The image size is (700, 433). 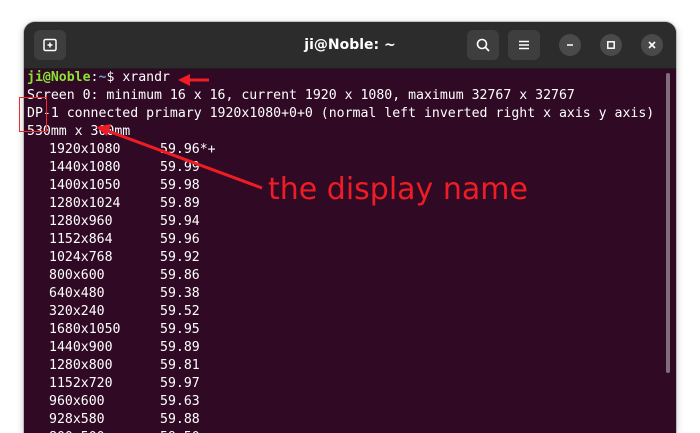 I want to click on annotation-arrows, so click(x=179, y=132).